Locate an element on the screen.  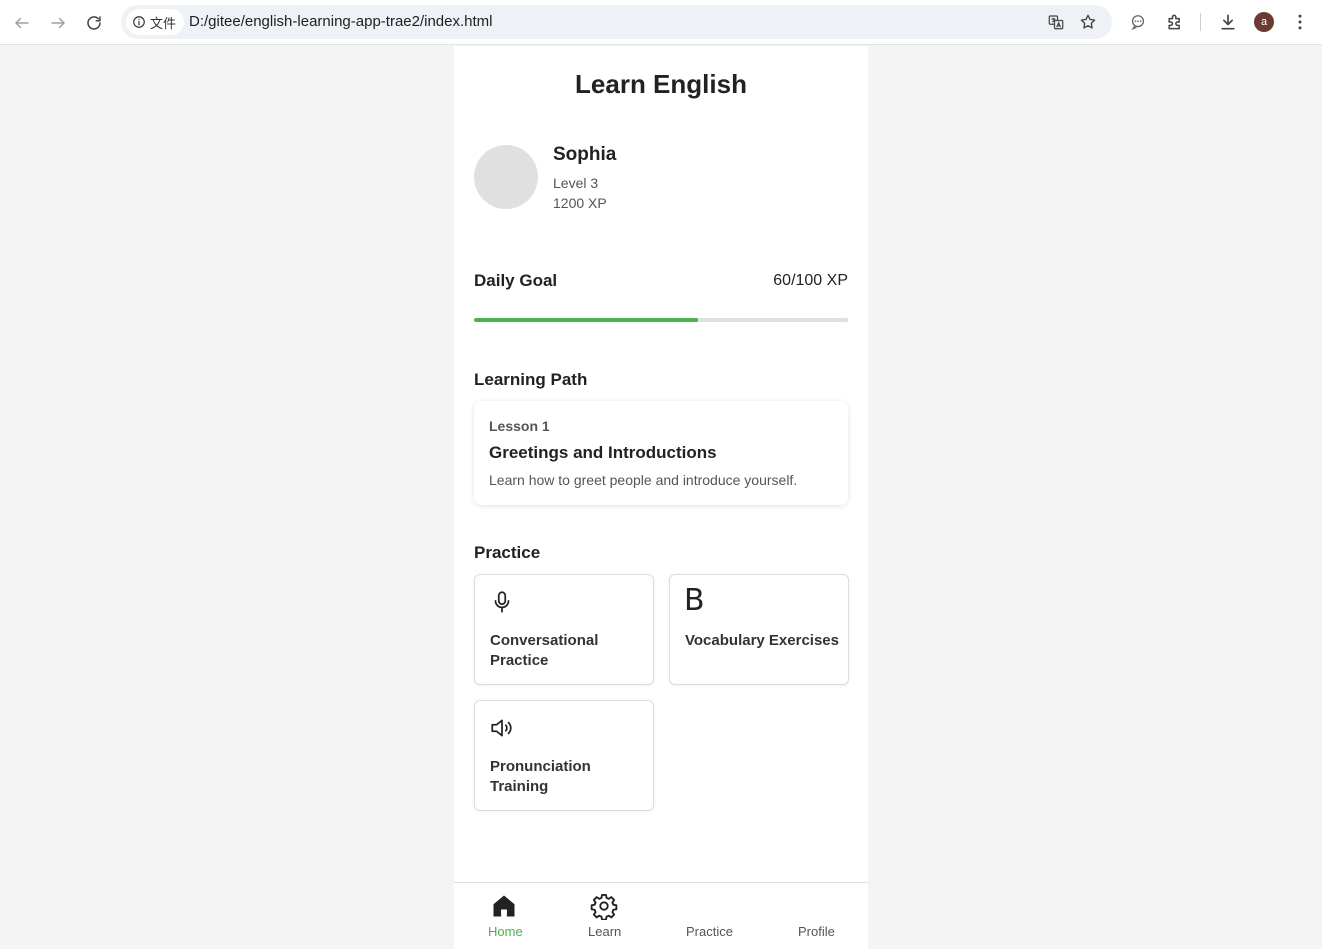
nav-label-profile: Profile is located at coordinates (816, 931).